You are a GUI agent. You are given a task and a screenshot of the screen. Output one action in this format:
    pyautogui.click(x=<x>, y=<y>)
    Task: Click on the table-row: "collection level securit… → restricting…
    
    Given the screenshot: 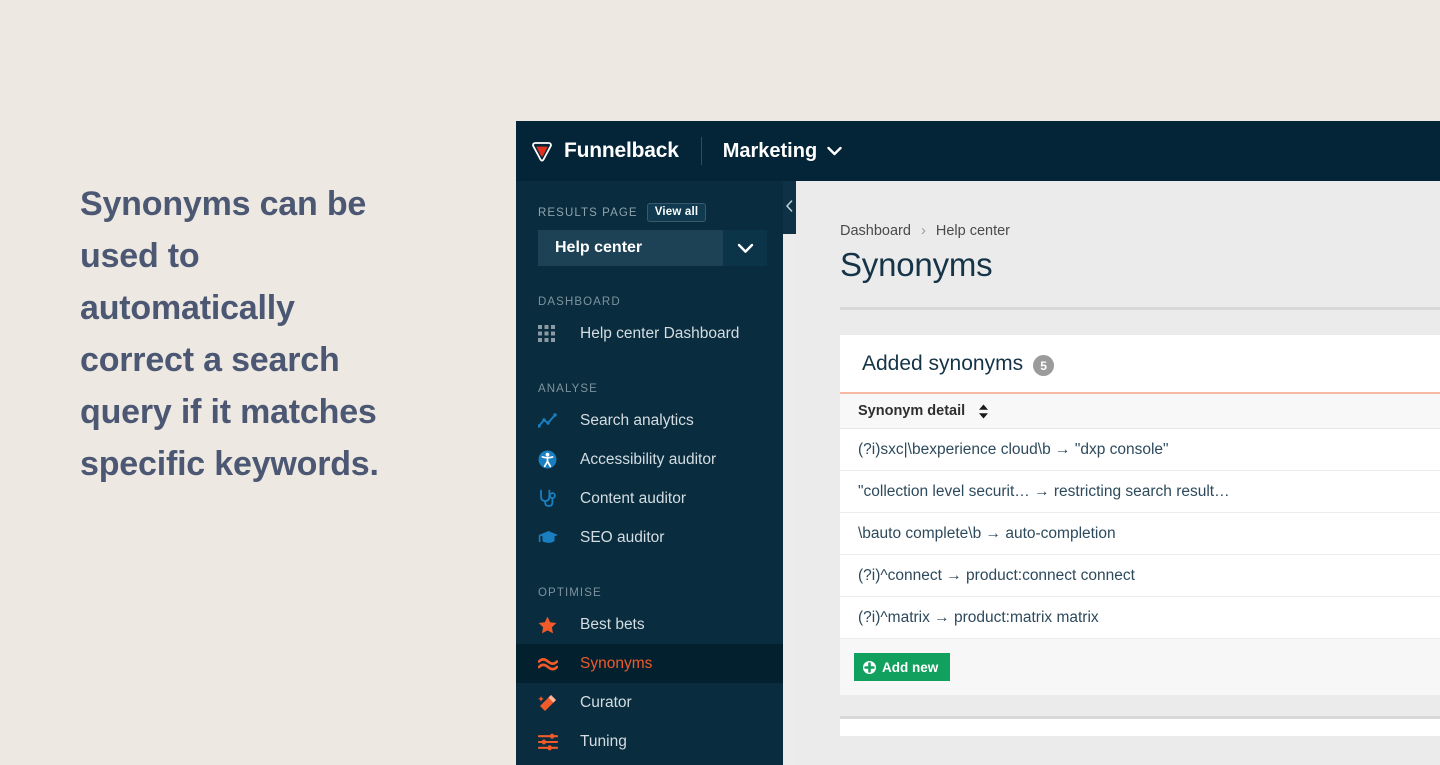 What is the action you would take?
    pyautogui.click(x=1140, y=492)
    